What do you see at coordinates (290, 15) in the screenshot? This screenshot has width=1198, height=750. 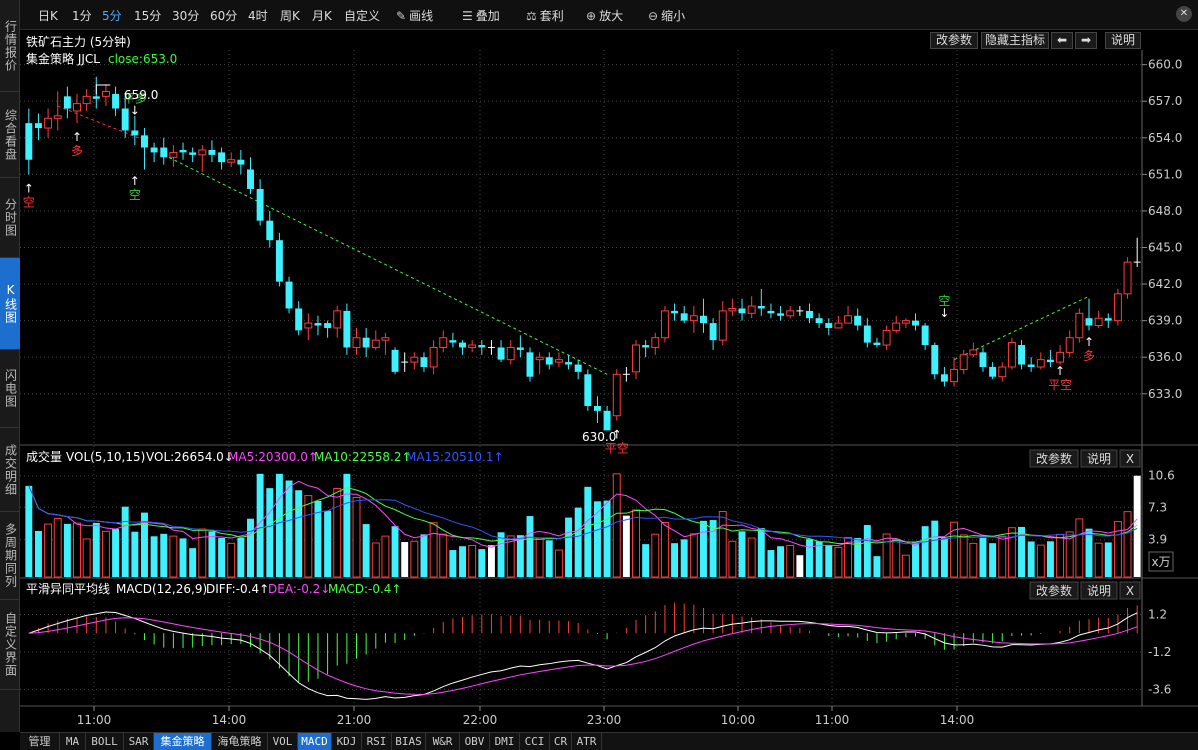 I see `period-button-7: 周K` at bounding box center [290, 15].